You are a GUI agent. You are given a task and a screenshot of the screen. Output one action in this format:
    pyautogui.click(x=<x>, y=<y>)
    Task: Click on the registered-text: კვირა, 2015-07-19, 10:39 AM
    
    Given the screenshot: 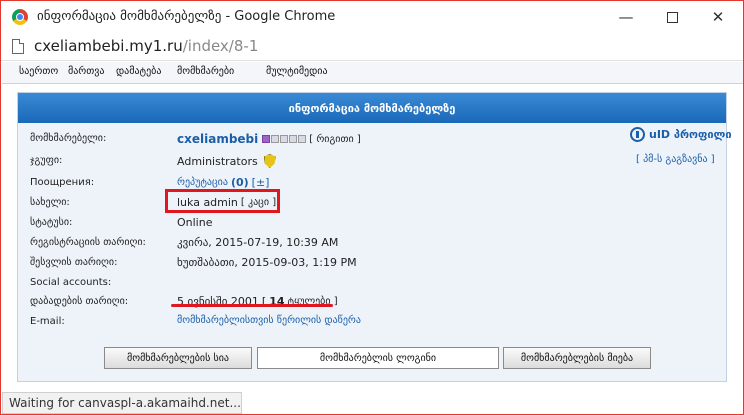 What is the action you would take?
    pyautogui.click(x=258, y=242)
    